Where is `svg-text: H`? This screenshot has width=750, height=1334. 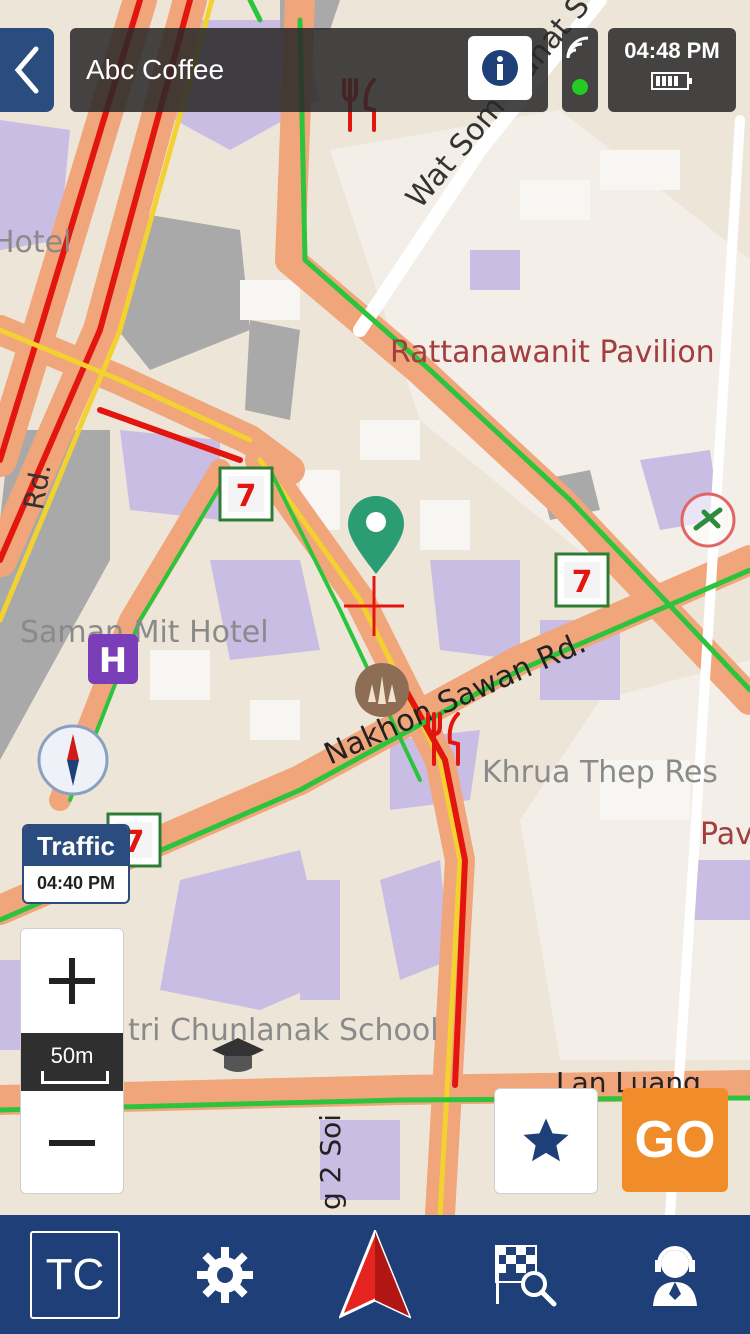 svg-text: H is located at coordinates (113, 661).